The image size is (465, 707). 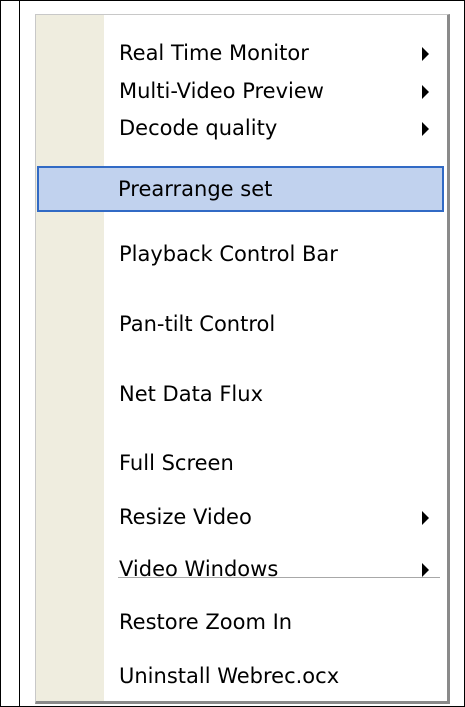 I want to click on menu-item-label: Prearrange set, so click(x=195, y=189).